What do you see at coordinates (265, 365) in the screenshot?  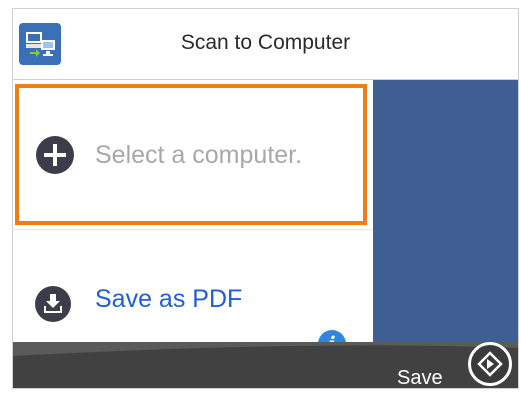 I see `bottom-bar: Save` at bounding box center [265, 365].